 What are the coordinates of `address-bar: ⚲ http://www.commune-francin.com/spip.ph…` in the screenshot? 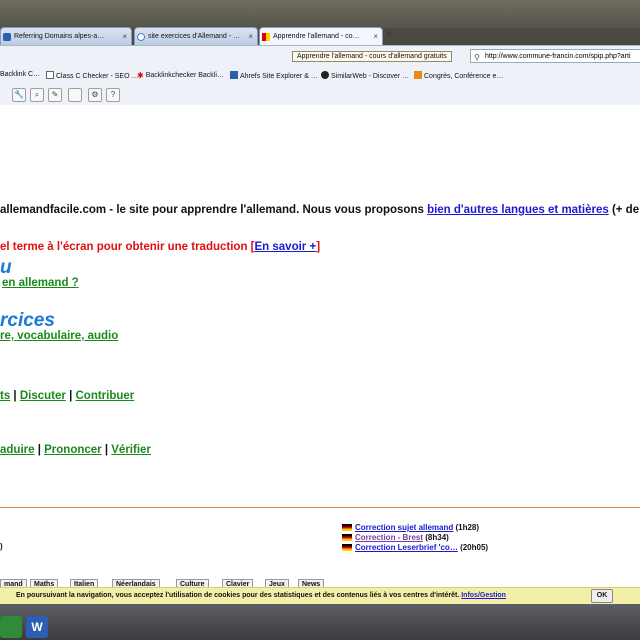 It's located at (555, 56).